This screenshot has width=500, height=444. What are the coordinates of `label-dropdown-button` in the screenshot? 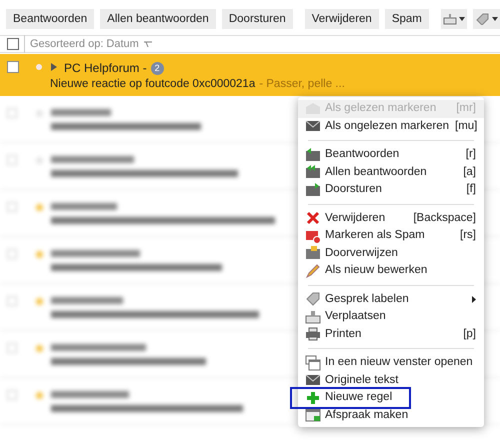 It's located at (486, 19).